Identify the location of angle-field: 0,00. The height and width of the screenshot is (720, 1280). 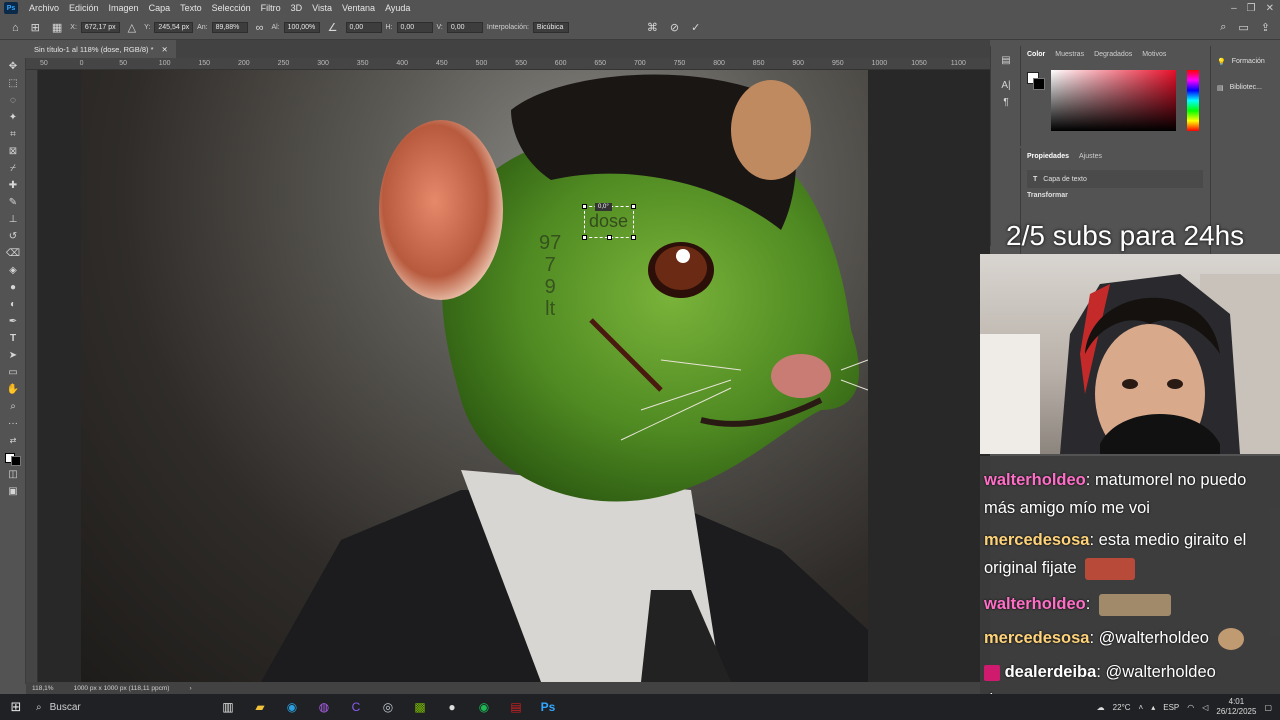
(363, 27).